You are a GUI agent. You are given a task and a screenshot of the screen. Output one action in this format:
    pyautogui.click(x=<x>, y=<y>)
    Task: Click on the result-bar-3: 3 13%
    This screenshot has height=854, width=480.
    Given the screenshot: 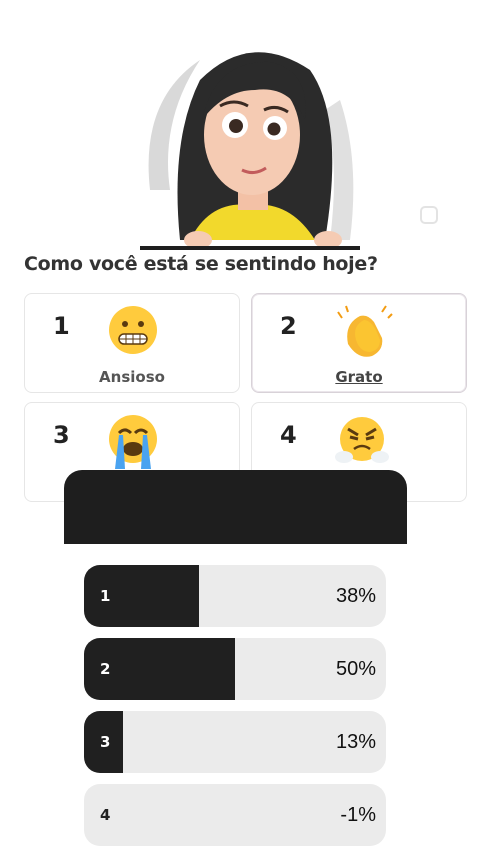 What is the action you would take?
    pyautogui.click(x=235, y=742)
    